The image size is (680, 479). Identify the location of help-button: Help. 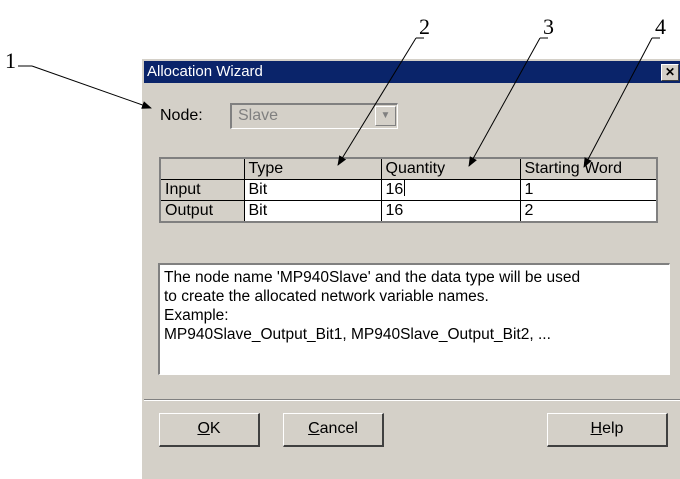
(607, 430).